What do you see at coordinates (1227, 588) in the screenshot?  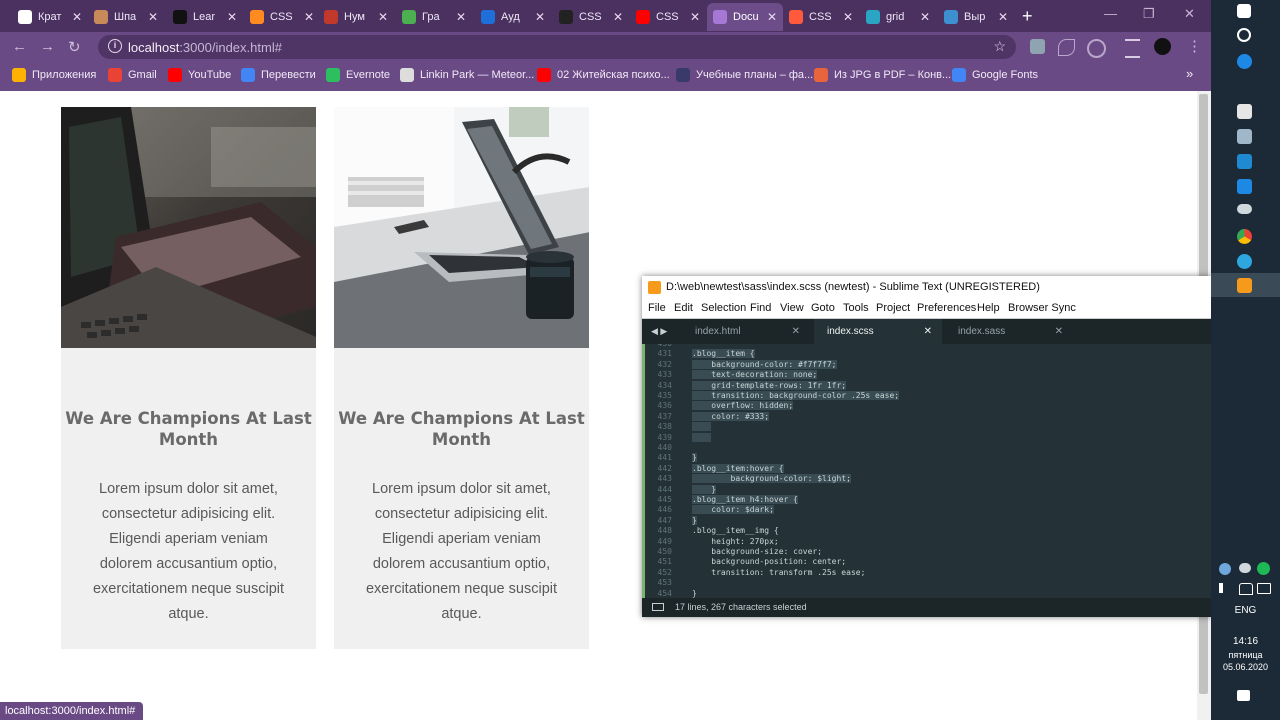 I see `volume-icon` at bounding box center [1227, 588].